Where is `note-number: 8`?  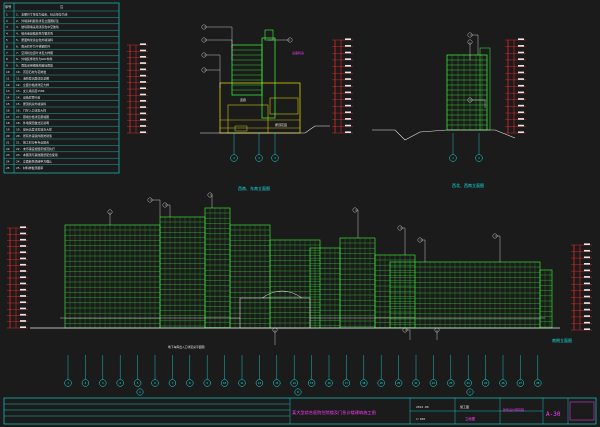
note-number: 8 is located at coordinates (7, 59).